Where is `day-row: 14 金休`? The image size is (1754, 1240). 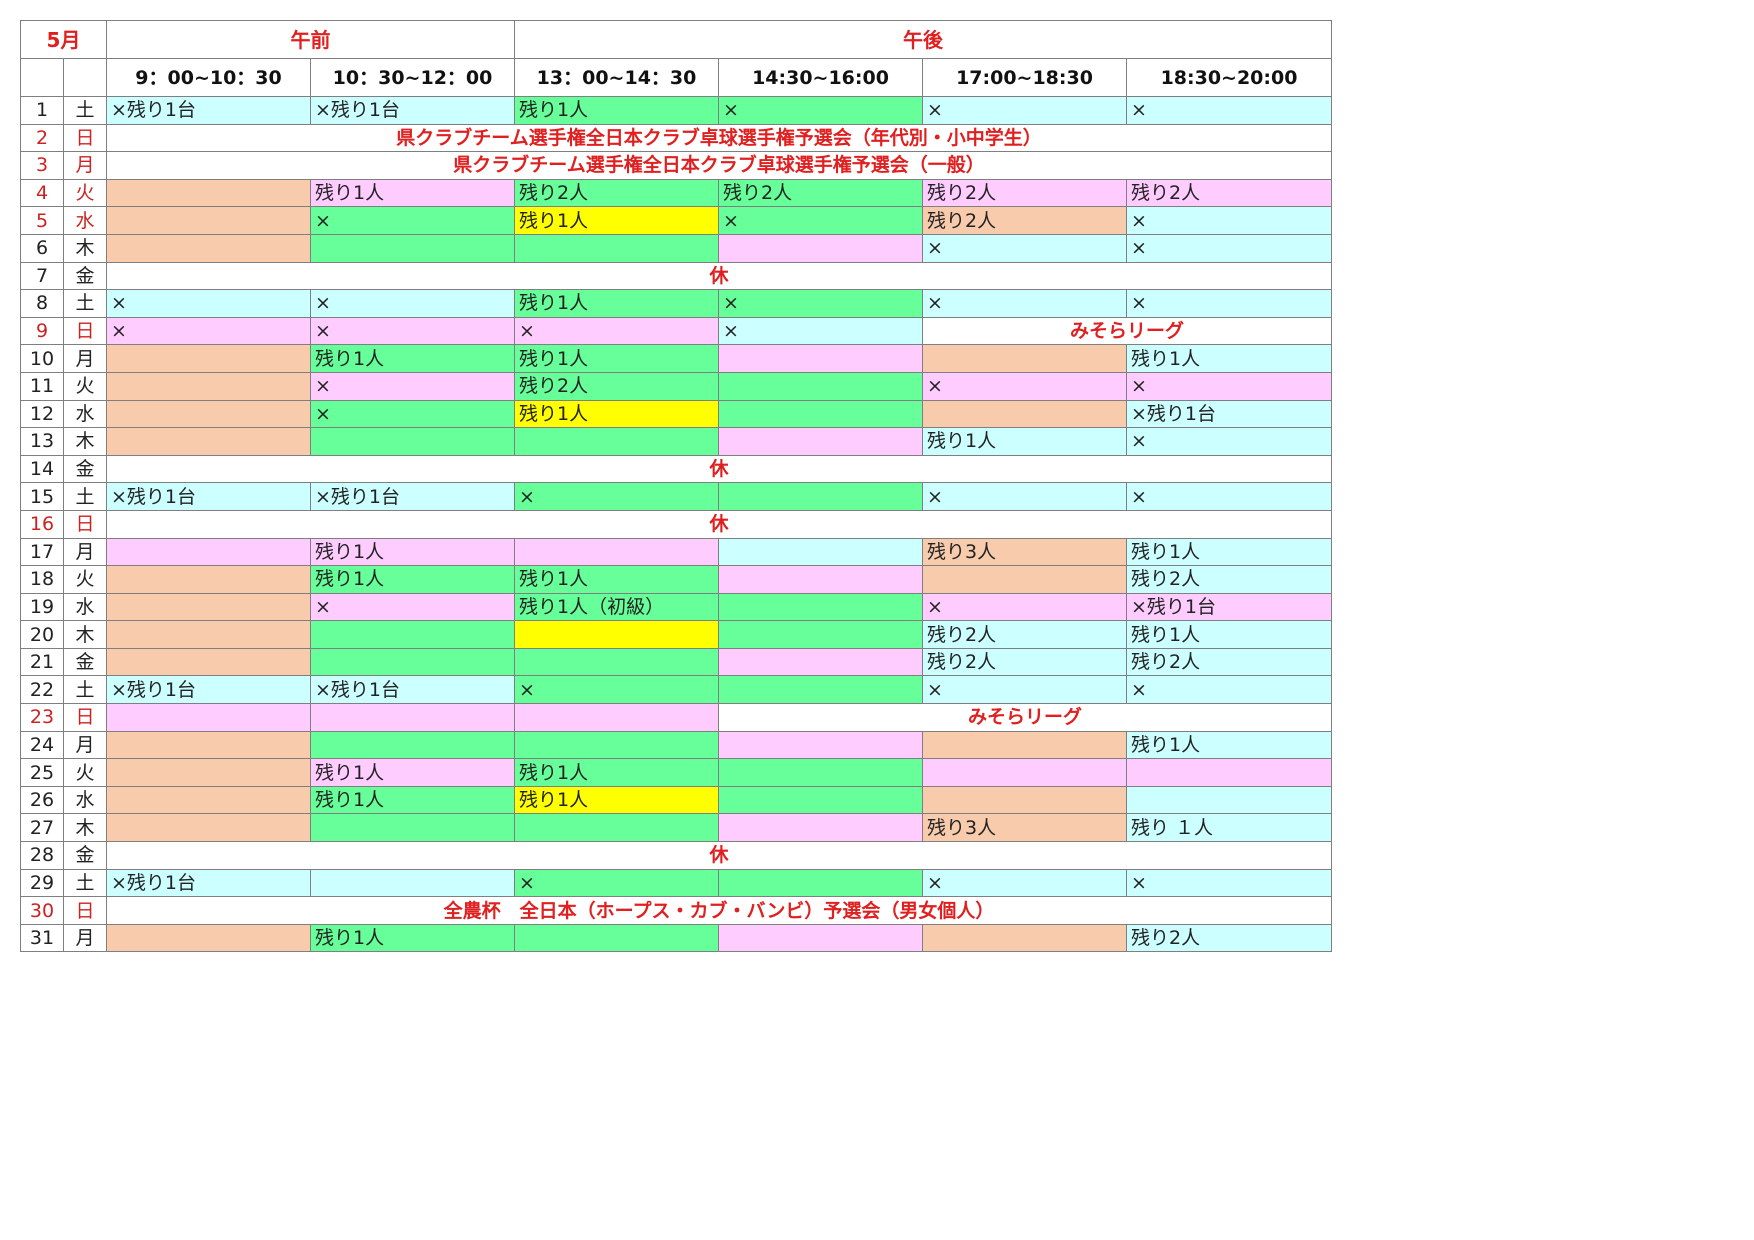 day-row: 14 金休 is located at coordinates (676, 469).